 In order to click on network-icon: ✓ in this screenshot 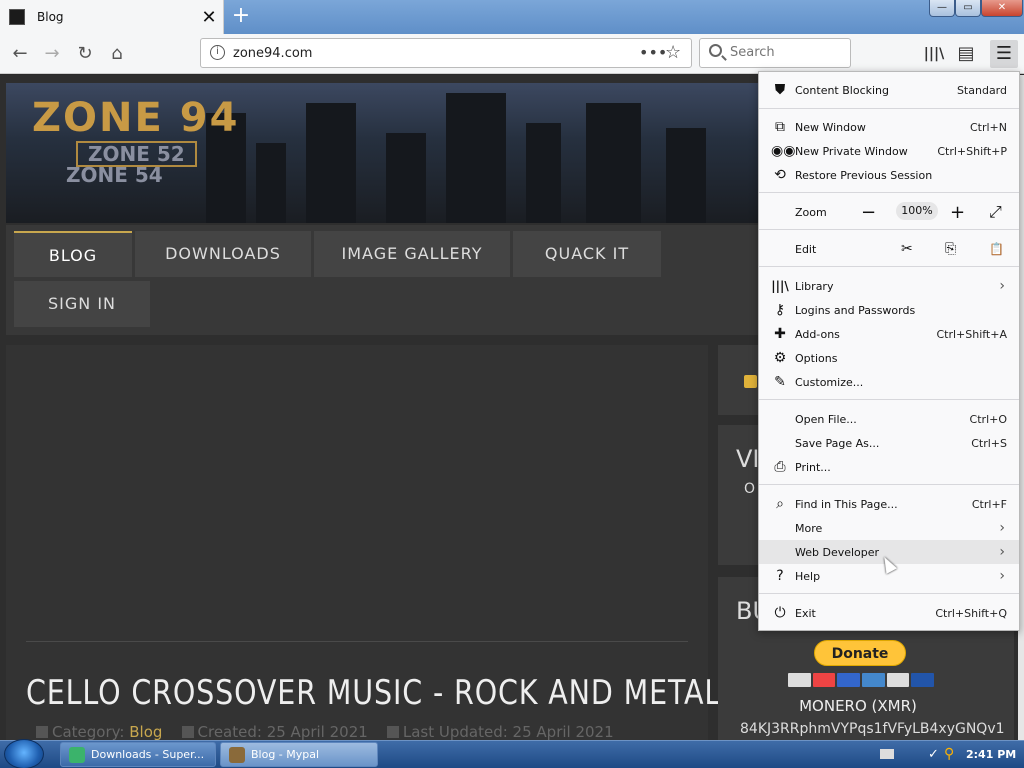, I will do `click(933, 754)`.